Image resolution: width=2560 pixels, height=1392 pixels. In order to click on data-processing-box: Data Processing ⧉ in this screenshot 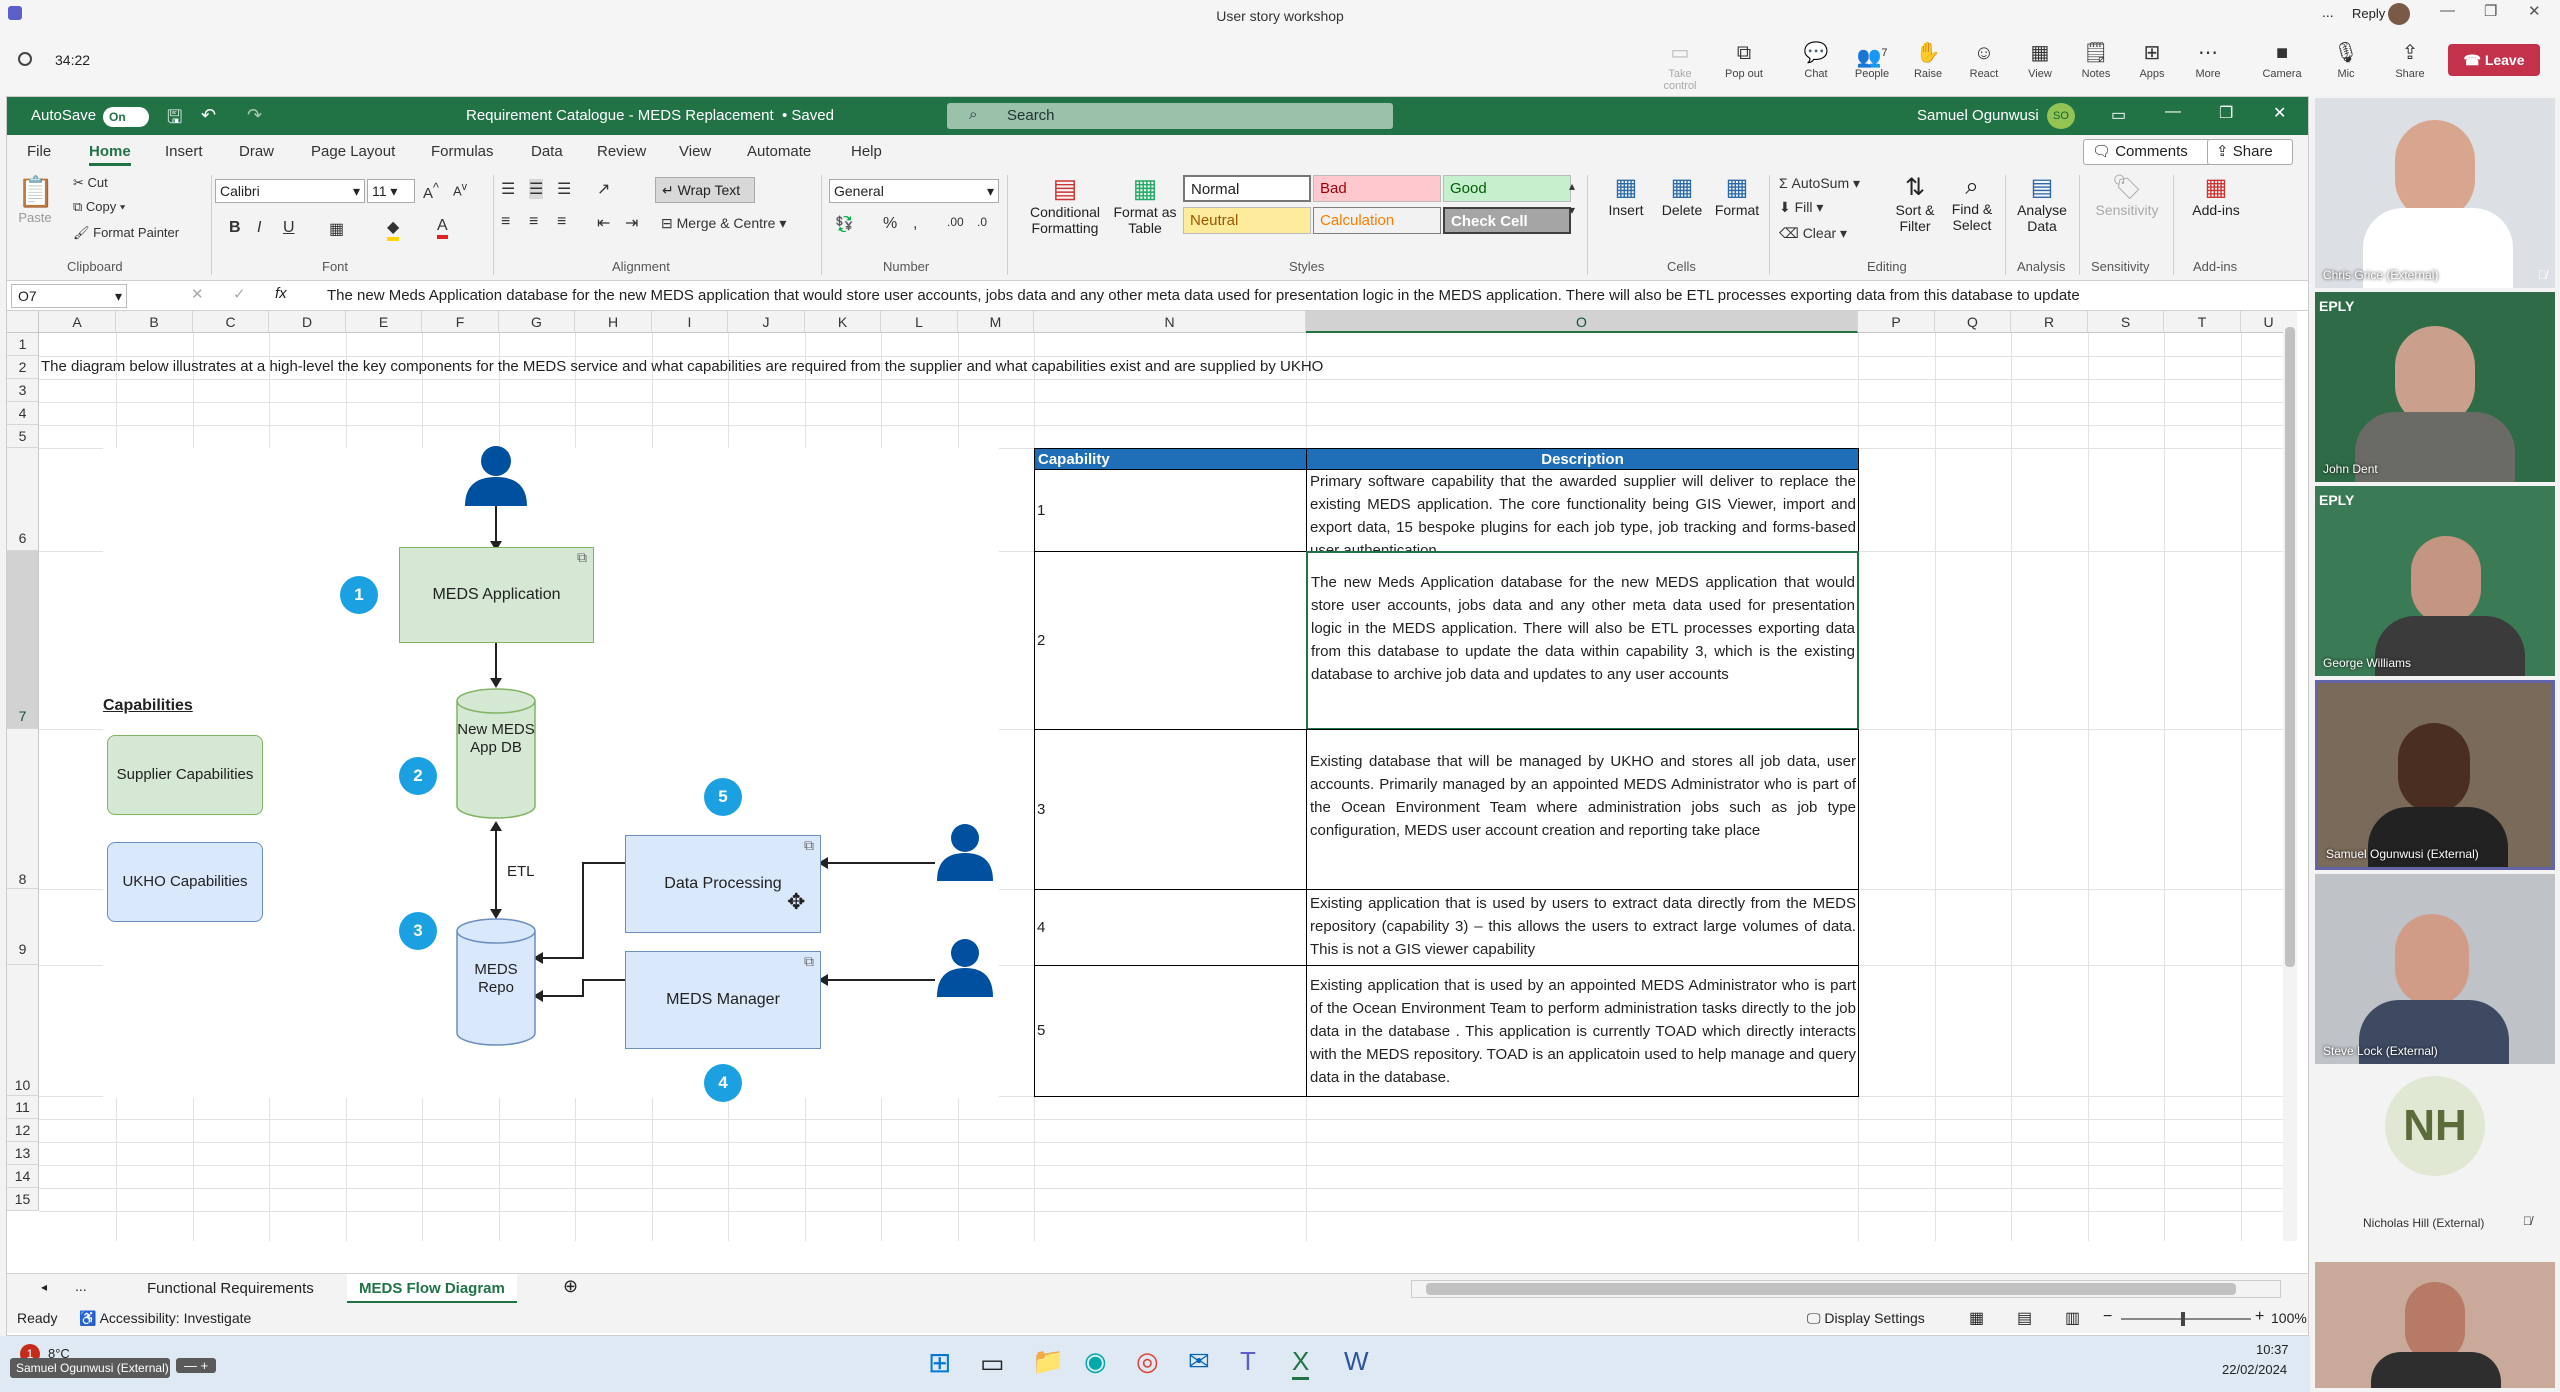, I will do `click(723, 884)`.